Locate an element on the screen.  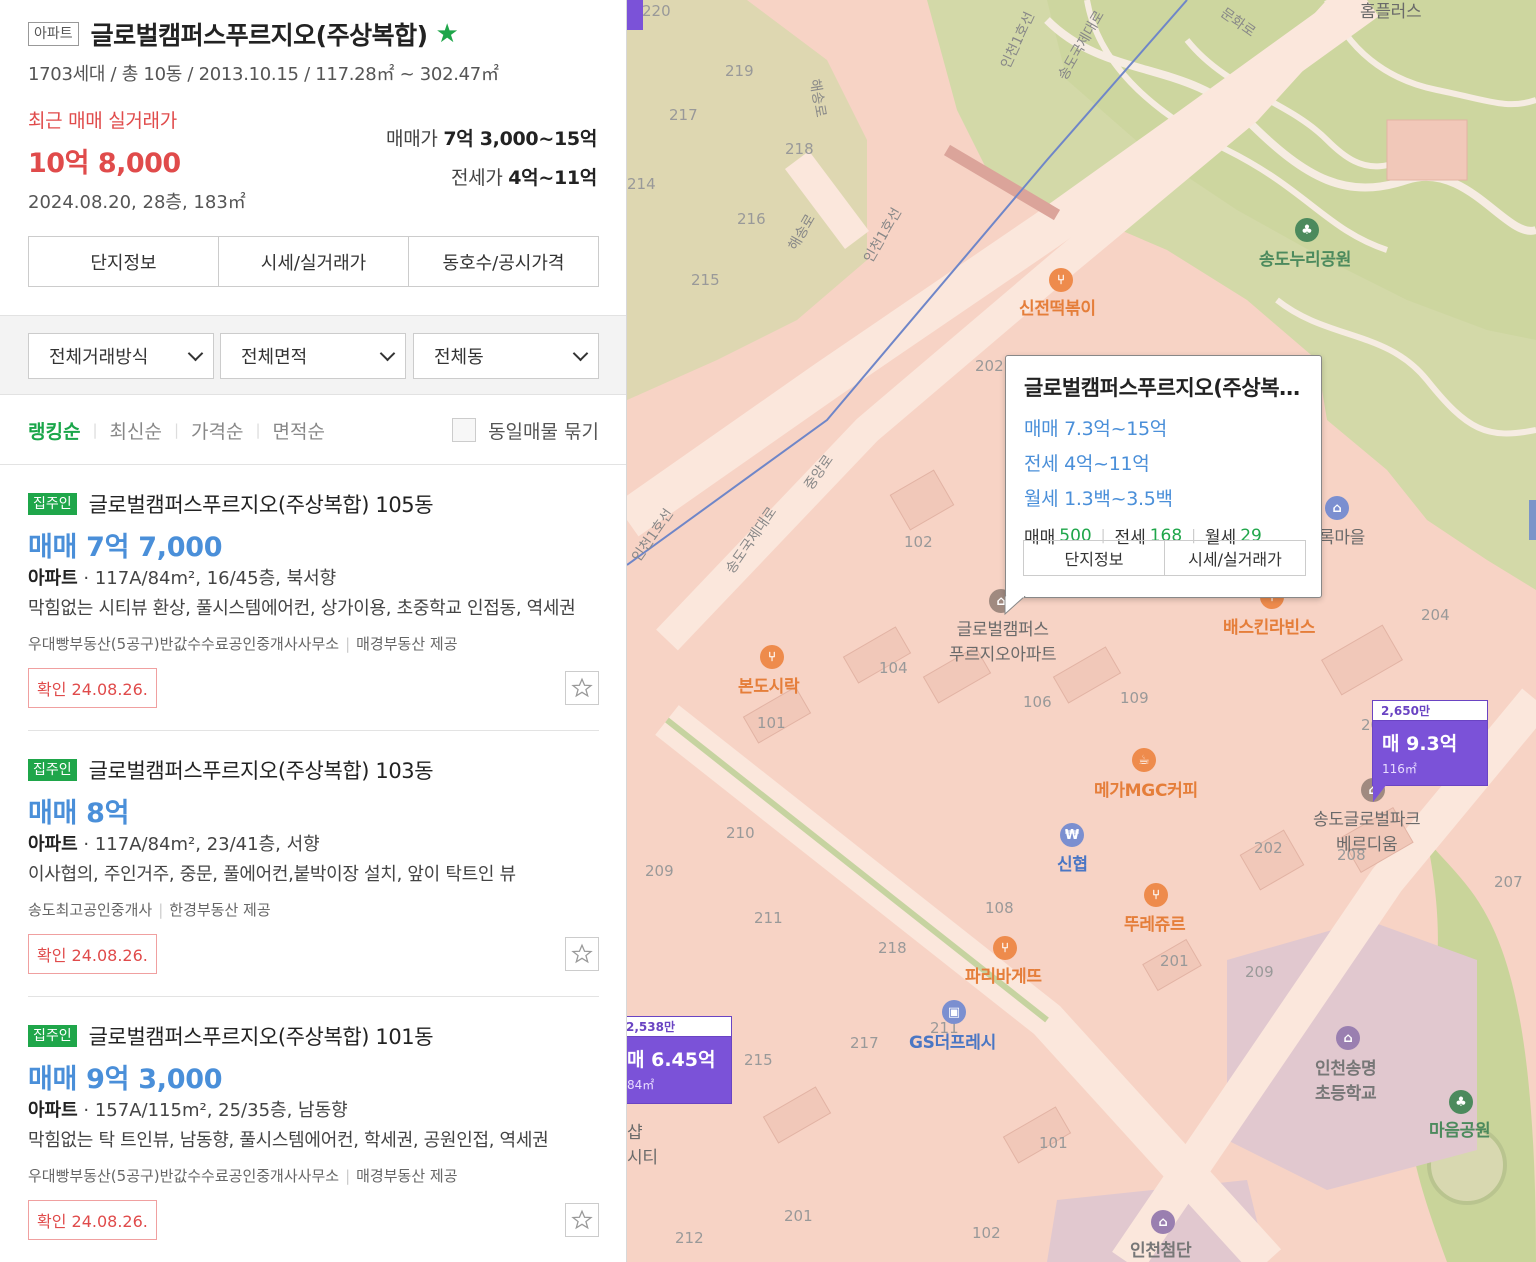
detail-tabs: 단지정보 시세/실거래가 동호수/공시가격 is located at coordinates (313, 261).